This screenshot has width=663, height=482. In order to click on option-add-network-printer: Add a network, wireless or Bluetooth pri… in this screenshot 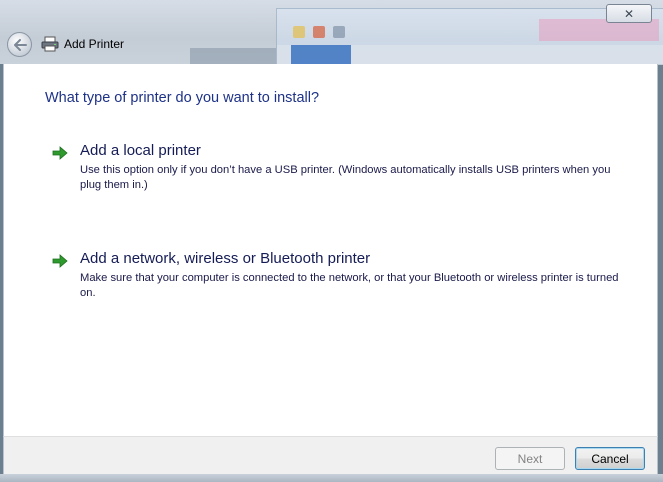, I will do `click(342, 280)`.